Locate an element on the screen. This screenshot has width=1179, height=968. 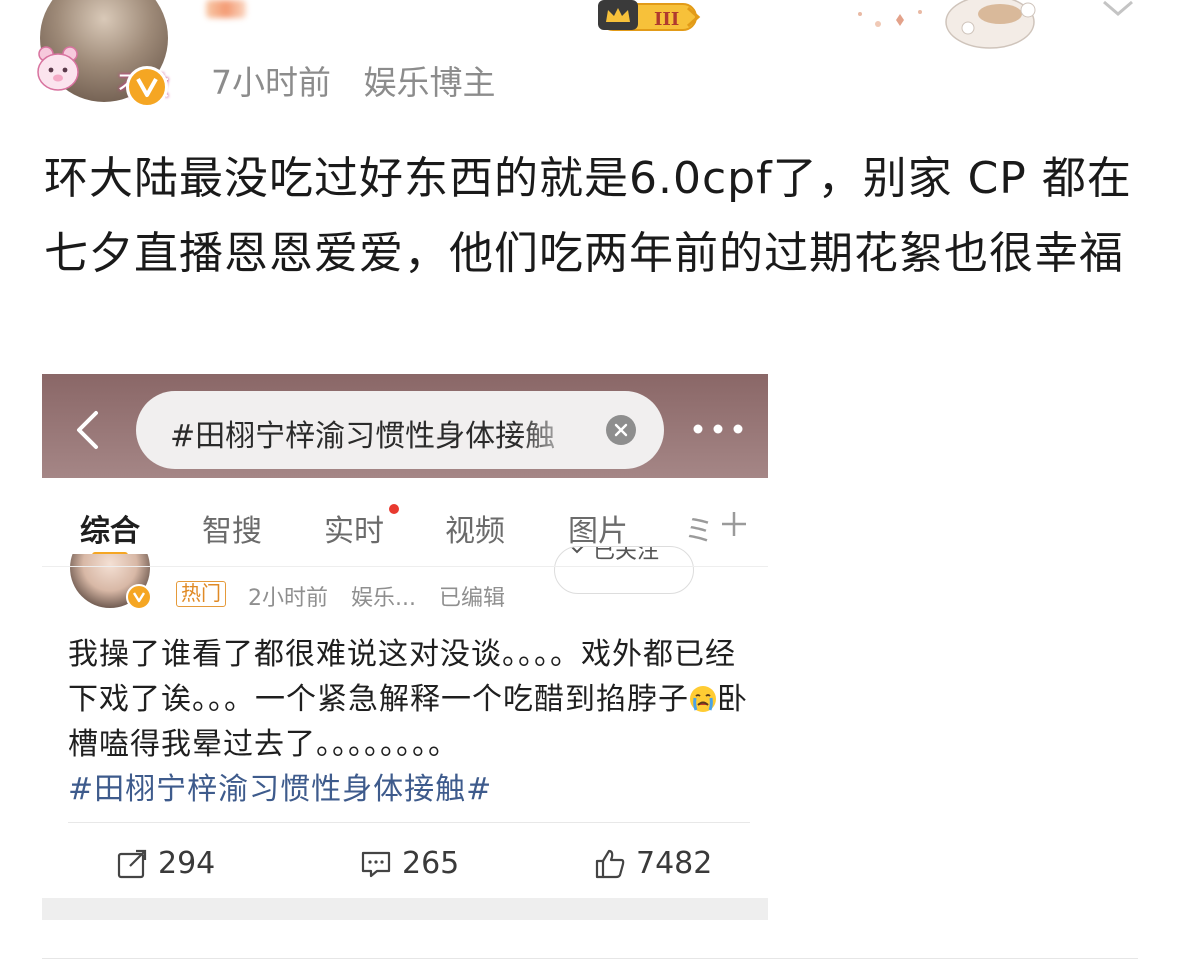
repost-button: 294 is located at coordinates (165, 863).